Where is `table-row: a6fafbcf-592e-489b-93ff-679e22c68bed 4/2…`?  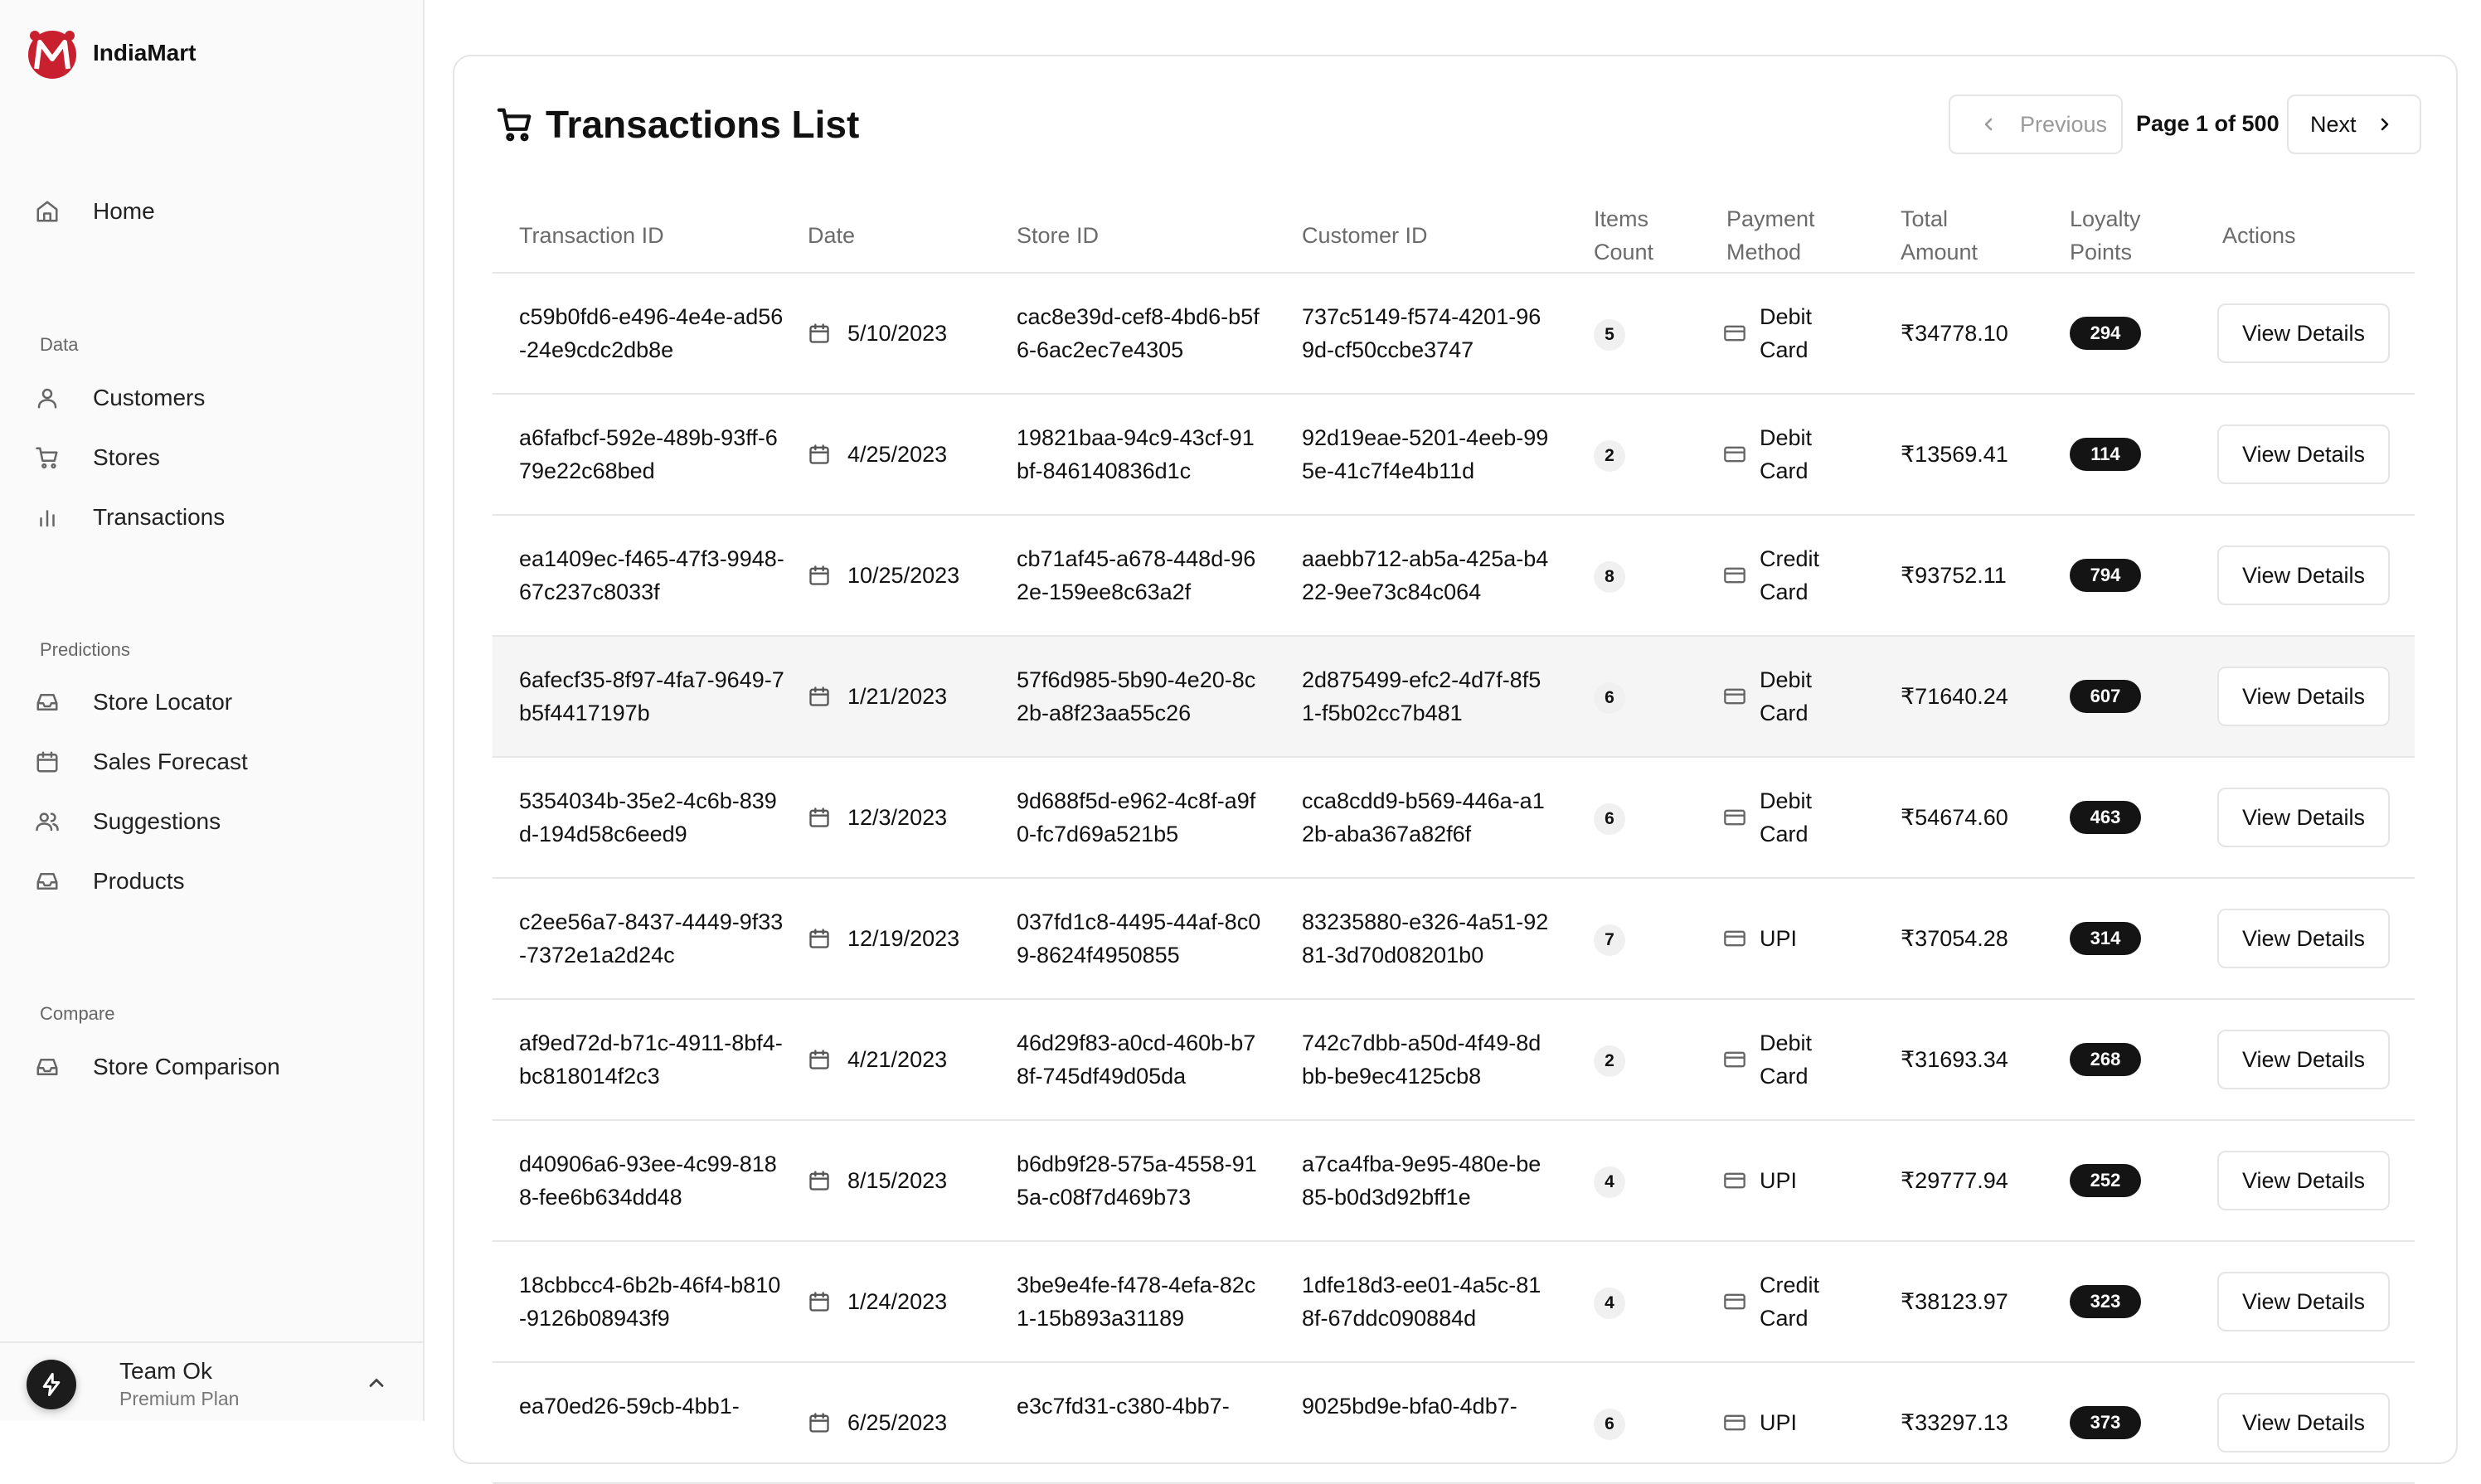
table-row: a6fafbcf-592e-489b-93ff-679e22c68bed 4/2… is located at coordinates (1454, 456).